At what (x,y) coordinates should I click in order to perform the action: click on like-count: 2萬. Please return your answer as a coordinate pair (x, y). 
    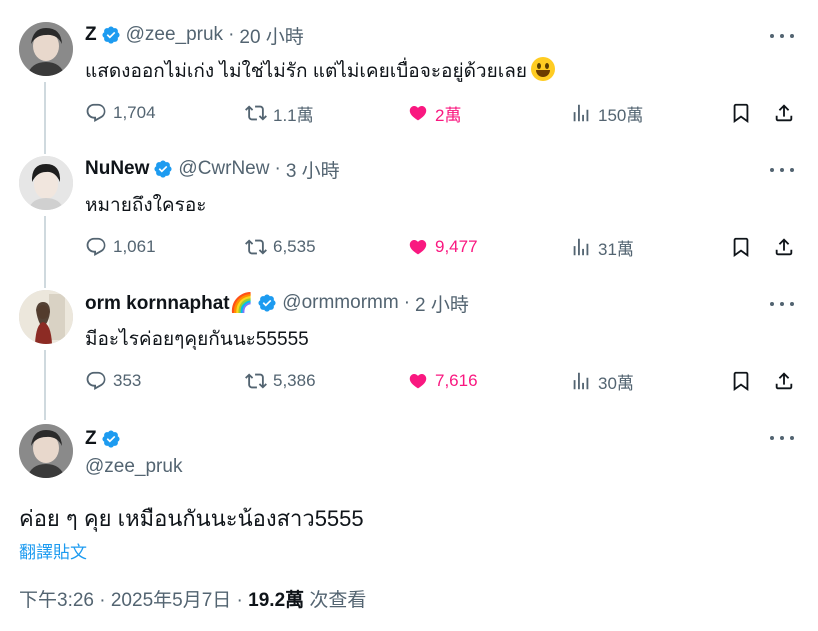
    Looking at the image, I should click on (448, 115).